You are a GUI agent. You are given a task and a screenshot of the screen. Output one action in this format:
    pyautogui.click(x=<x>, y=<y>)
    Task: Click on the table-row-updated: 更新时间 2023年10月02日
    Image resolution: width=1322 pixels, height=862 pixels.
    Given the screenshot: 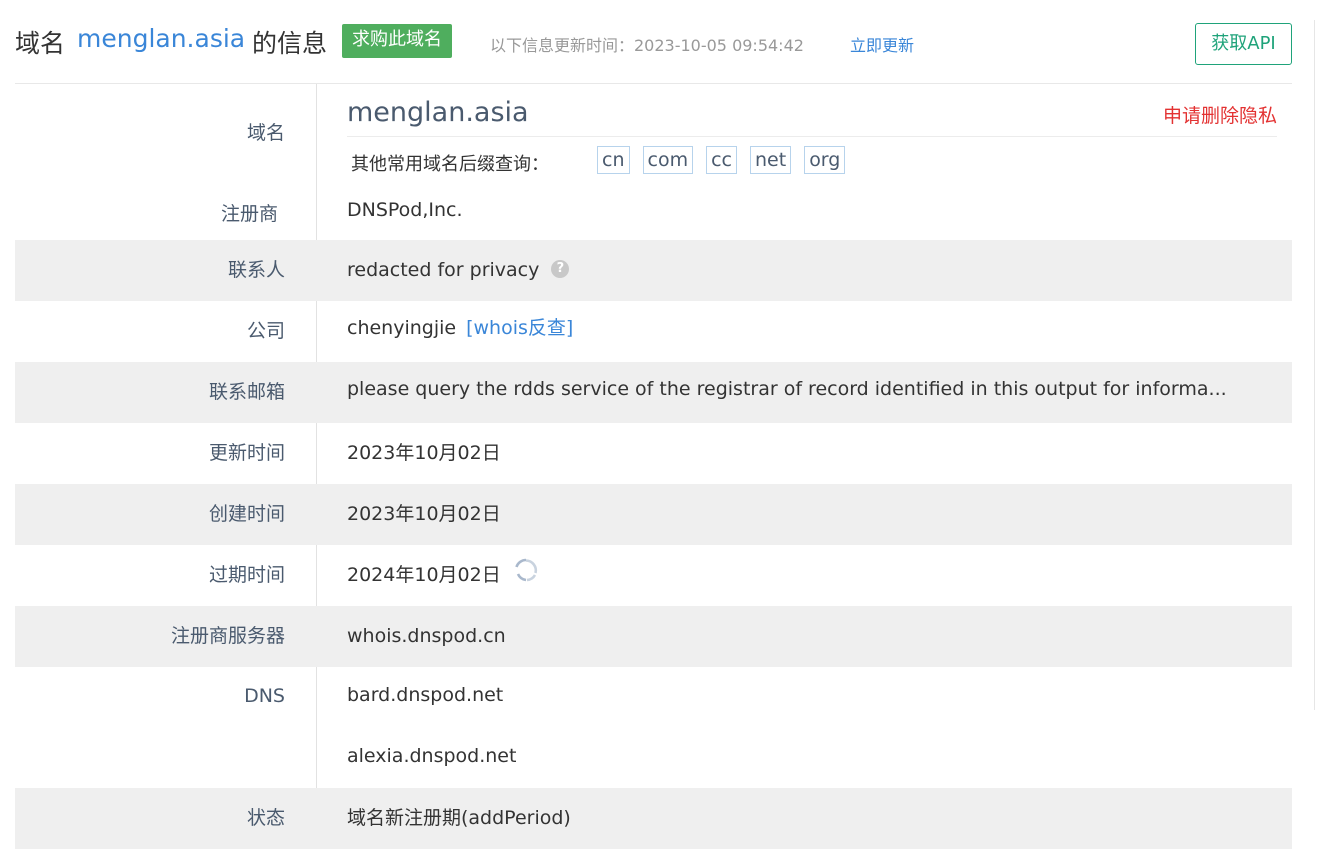 What is the action you would take?
    pyautogui.click(x=653, y=453)
    